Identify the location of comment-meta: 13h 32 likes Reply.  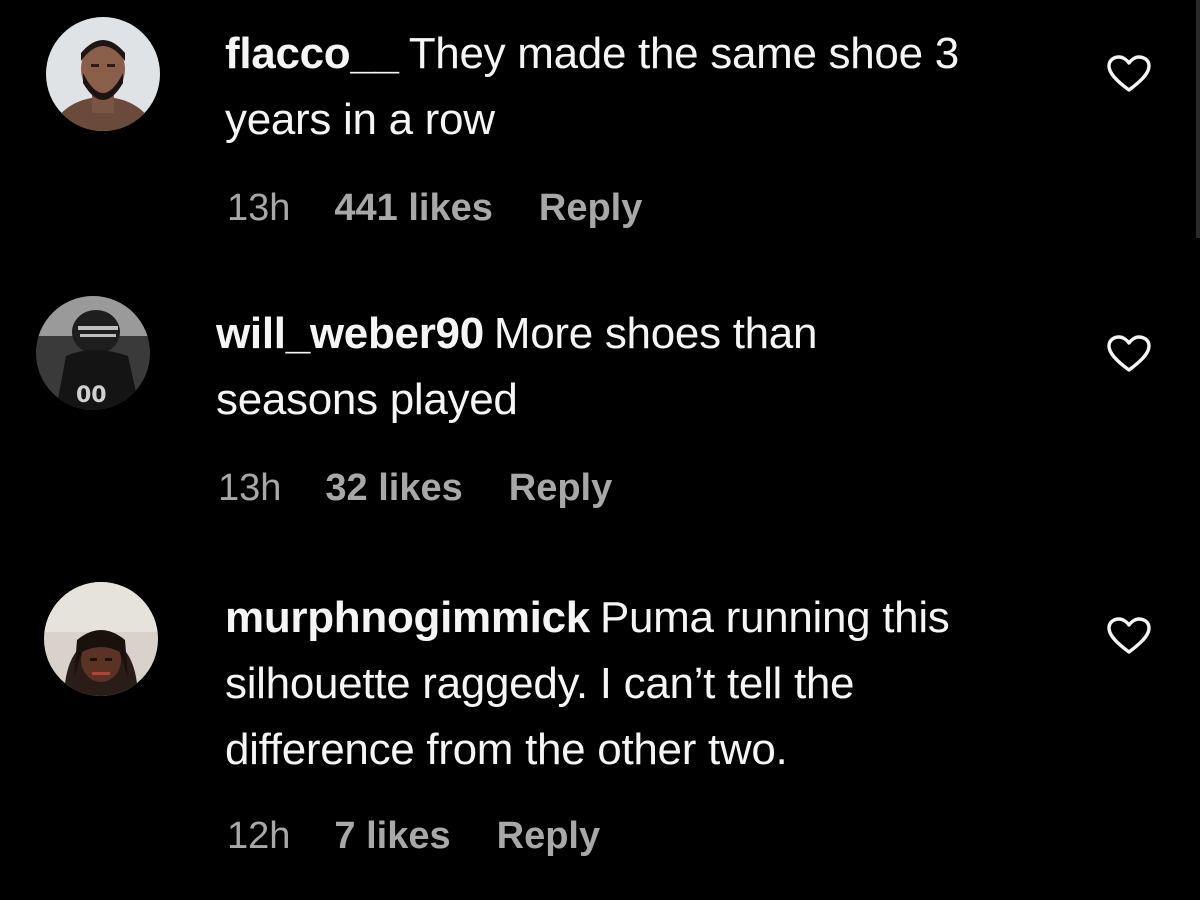
(415, 488).